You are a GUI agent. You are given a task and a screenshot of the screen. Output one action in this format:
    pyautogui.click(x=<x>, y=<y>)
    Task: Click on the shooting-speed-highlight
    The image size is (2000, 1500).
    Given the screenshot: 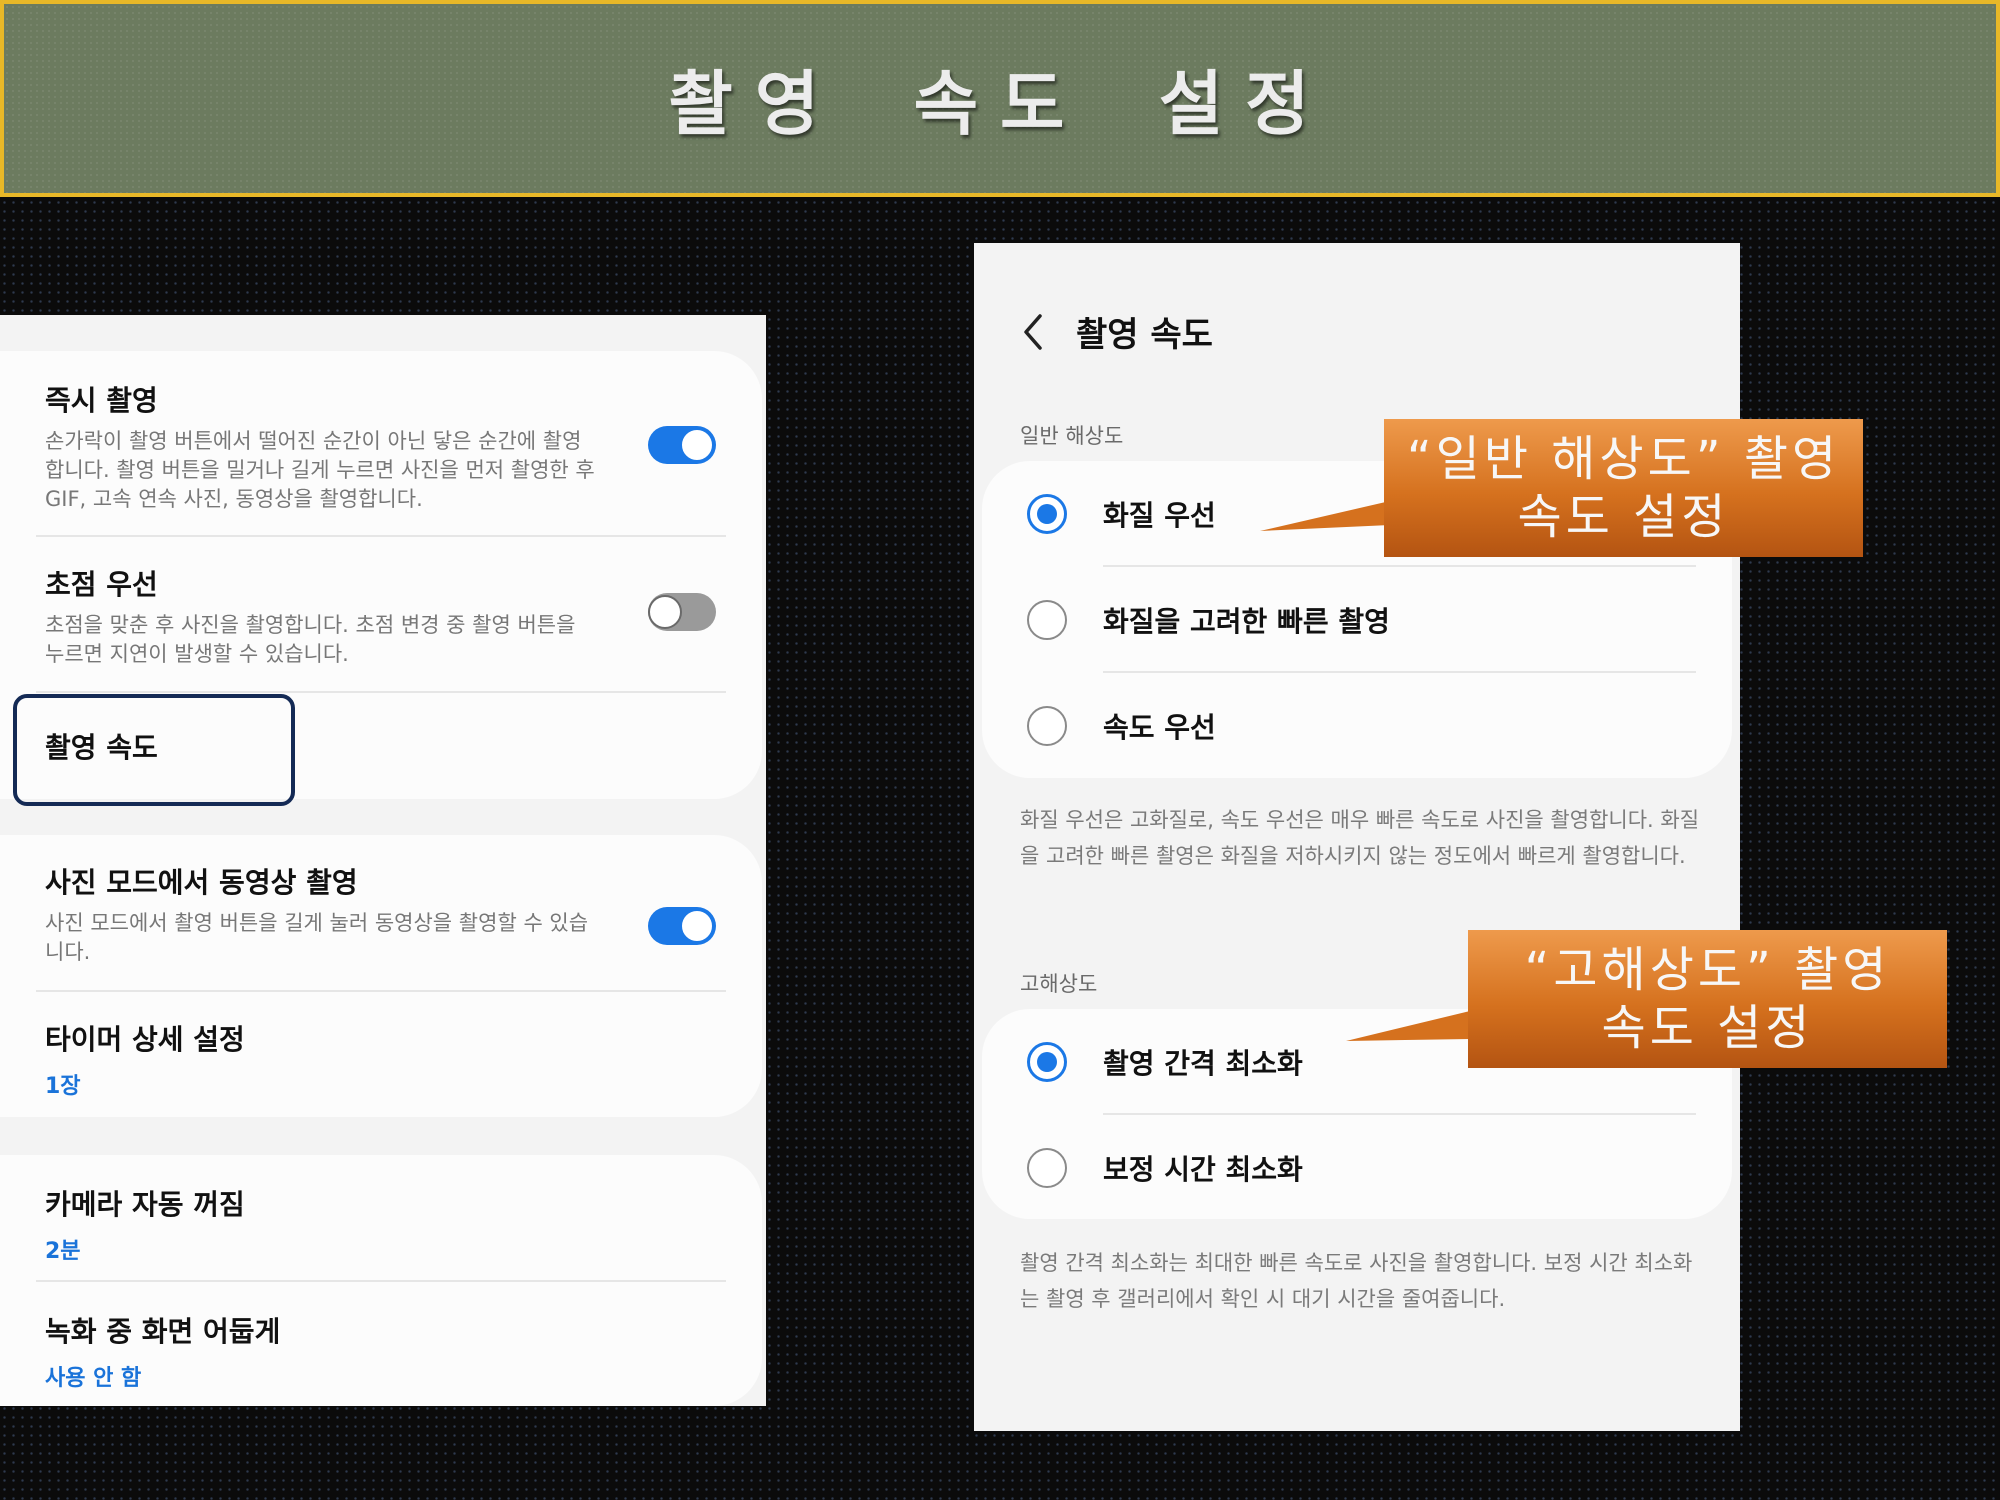 What is the action you would take?
    pyautogui.click(x=154, y=750)
    